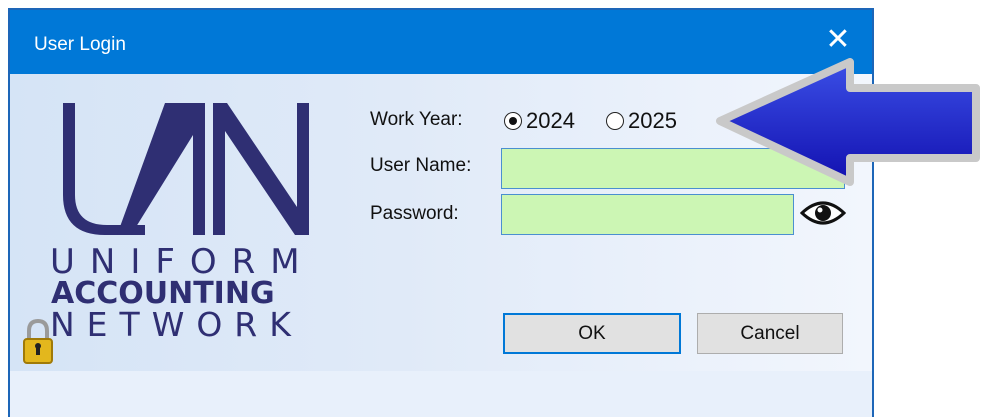 This screenshot has width=990, height=417. What do you see at coordinates (441, 394) in the screenshot?
I see `dialog-footer` at bounding box center [441, 394].